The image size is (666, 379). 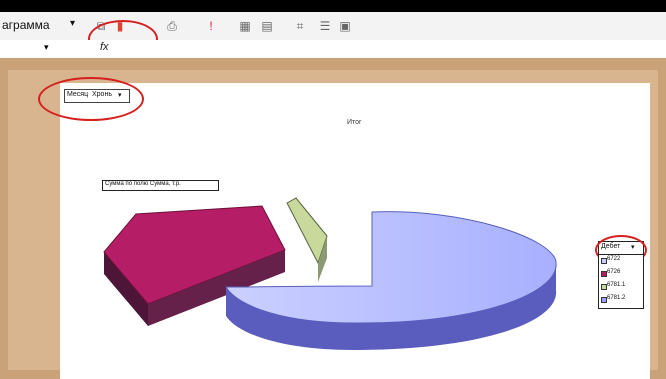 I want to click on legend-item: 6781.1, so click(x=621, y=287).